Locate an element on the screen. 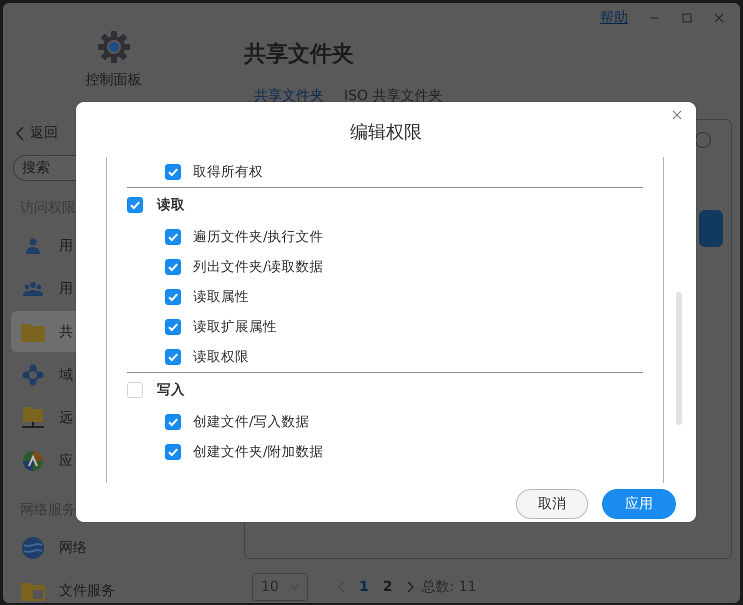 The height and width of the screenshot is (605, 743). permission-label: 创建文件/写入数据 is located at coordinates (251, 422).